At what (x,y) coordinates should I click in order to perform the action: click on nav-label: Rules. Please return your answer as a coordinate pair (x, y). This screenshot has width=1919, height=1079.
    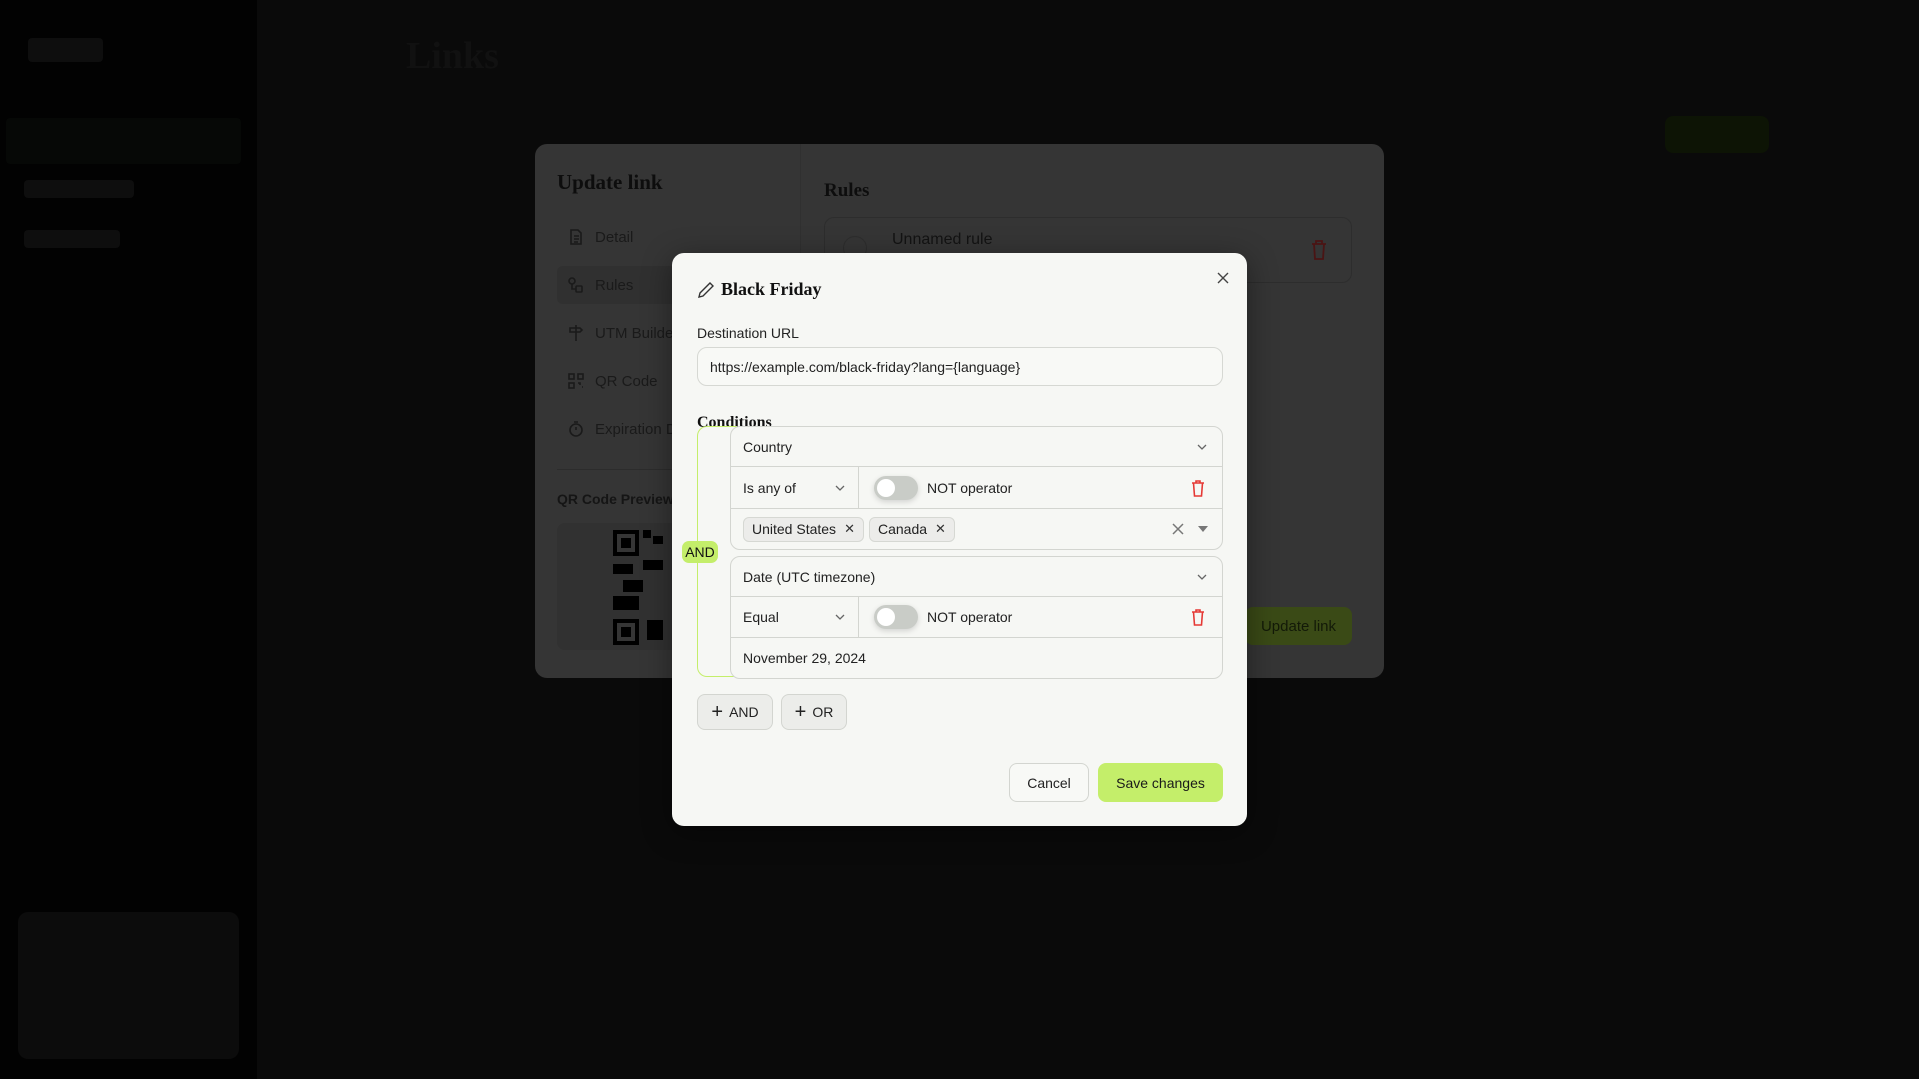
    Looking at the image, I should click on (614, 285).